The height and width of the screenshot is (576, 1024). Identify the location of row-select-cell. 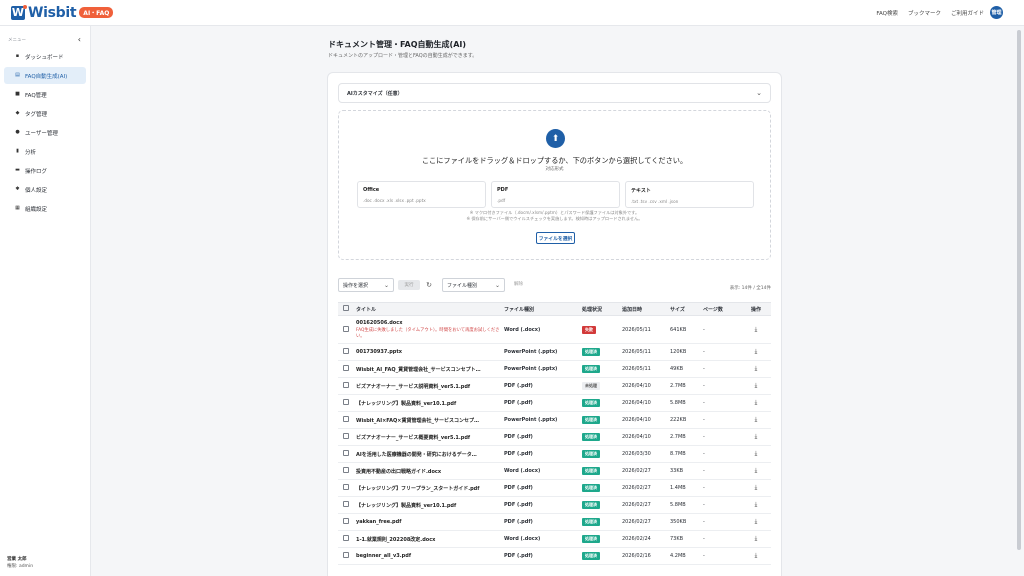
(346, 437).